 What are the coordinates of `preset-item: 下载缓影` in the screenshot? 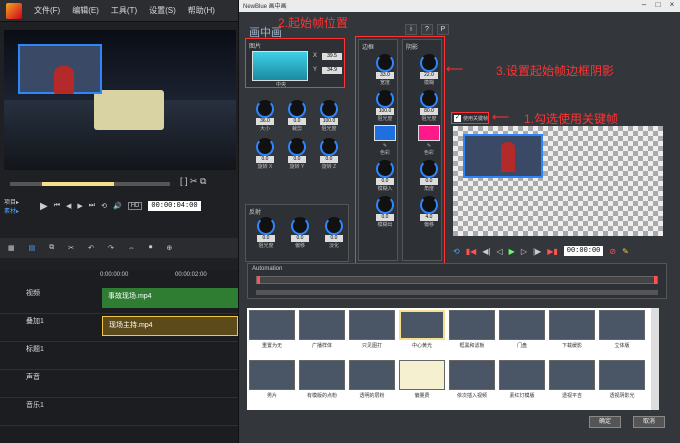 It's located at (572, 332).